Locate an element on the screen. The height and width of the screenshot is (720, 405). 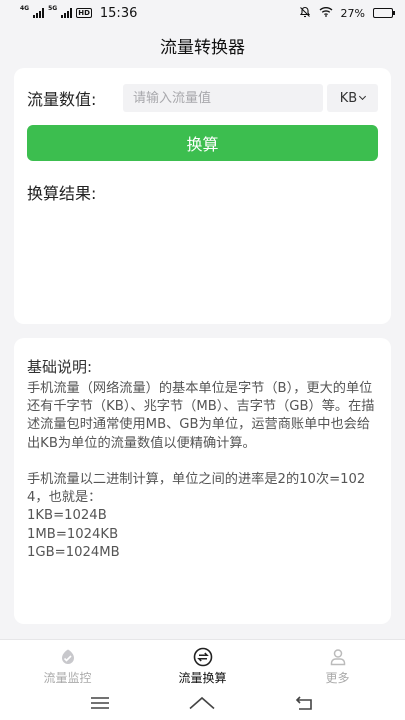
system-nav-bar is located at coordinates (202, 704).